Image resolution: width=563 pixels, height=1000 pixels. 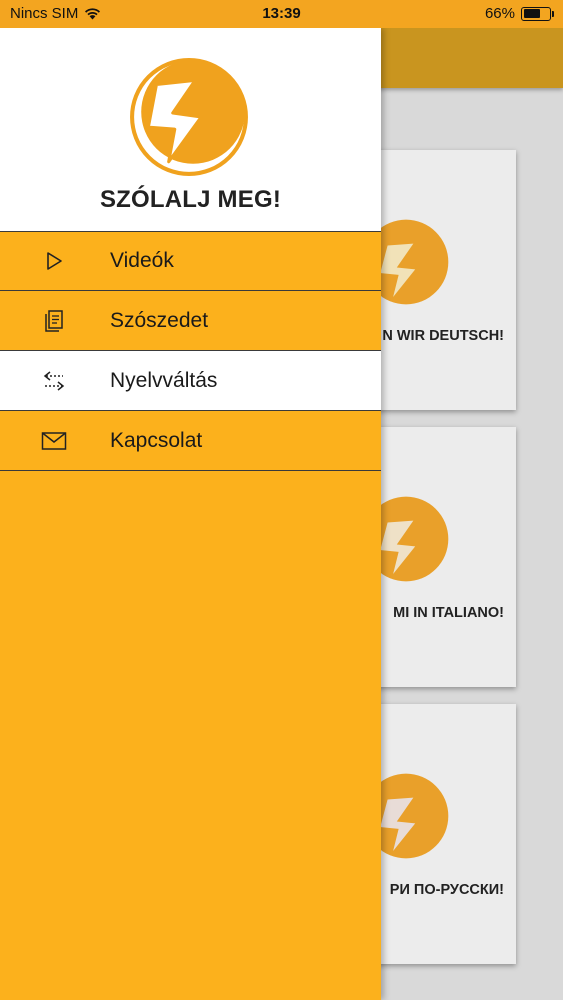 I want to click on status-time: 13:39, so click(x=281, y=13).